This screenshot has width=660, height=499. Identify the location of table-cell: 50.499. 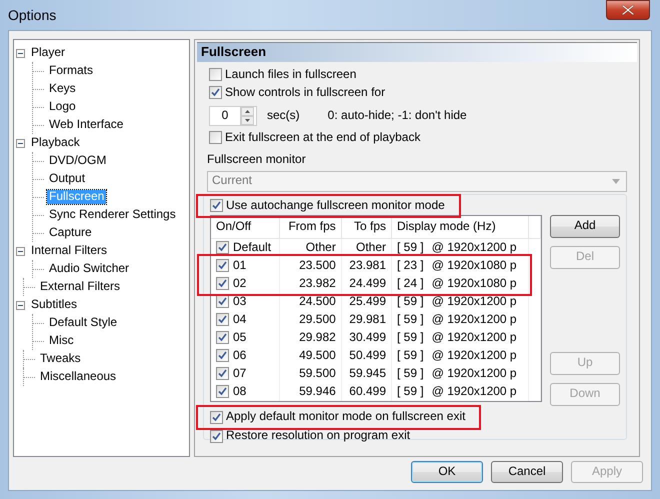
(366, 355).